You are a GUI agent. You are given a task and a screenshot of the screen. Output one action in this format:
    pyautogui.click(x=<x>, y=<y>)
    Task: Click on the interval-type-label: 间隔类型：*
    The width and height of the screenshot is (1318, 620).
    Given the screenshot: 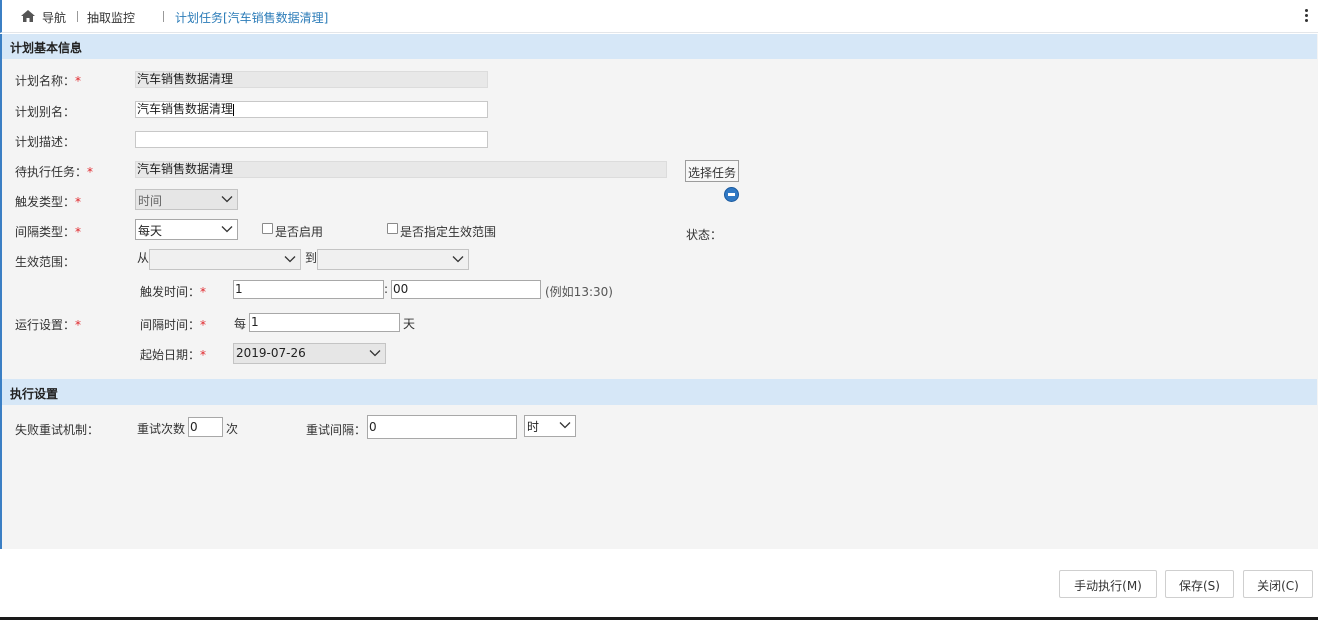 What is the action you would take?
    pyautogui.click(x=48, y=232)
    